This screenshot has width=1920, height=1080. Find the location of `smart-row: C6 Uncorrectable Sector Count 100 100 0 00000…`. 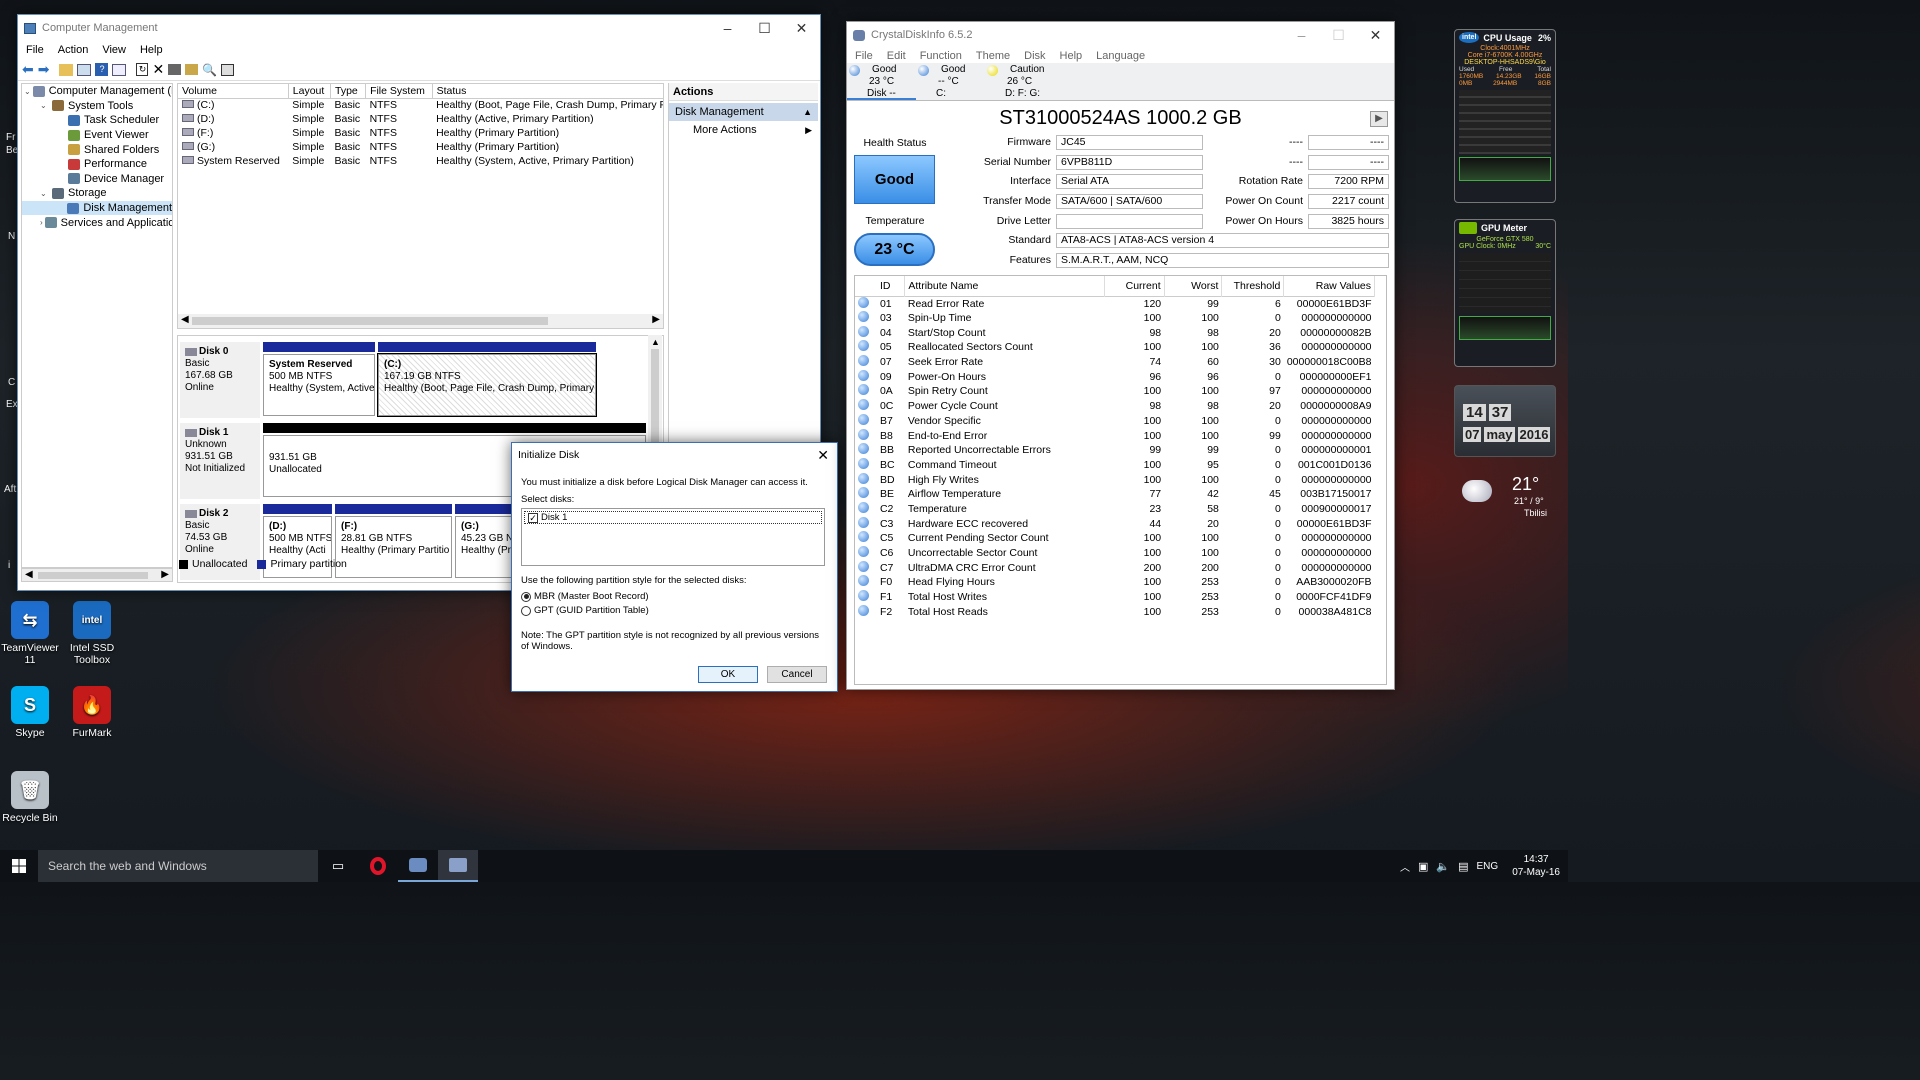

smart-row: C6 Uncorrectable Sector Count 100 100 0 00000… is located at coordinates (1115, 553).